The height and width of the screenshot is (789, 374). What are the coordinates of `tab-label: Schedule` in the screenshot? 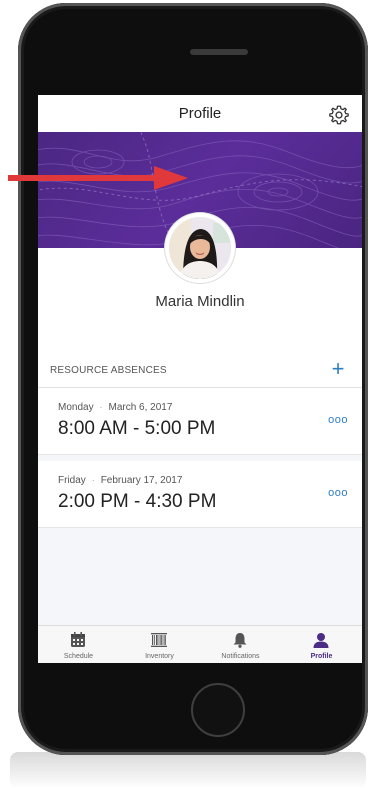 It's located at (78, 656).